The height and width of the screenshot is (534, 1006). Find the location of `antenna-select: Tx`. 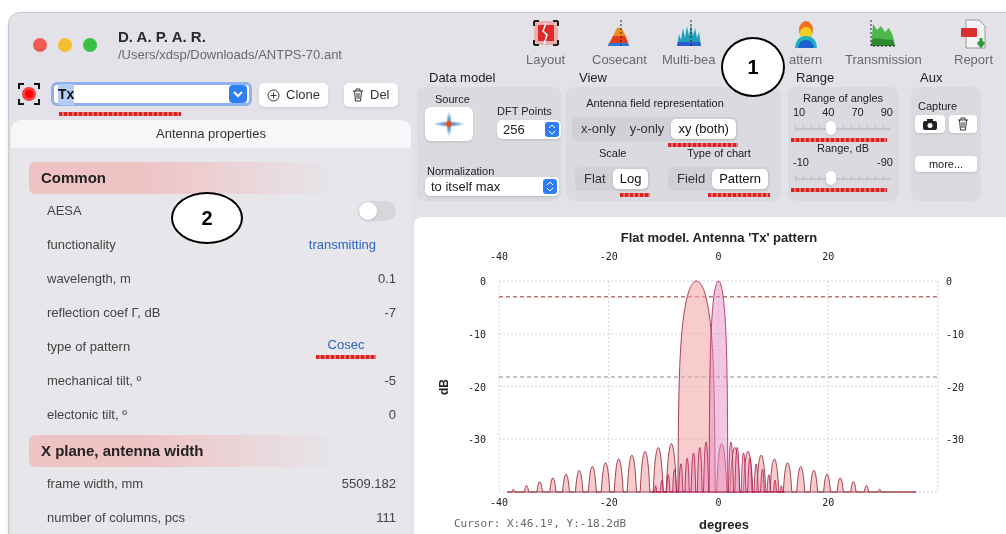

antenna-select: Tx is located at coordinates (151, 94).